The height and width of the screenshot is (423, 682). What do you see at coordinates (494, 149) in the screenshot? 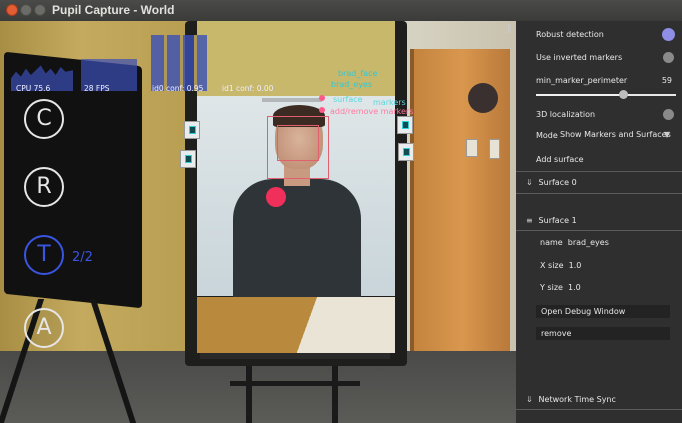
I see `wall-switch` at bounding box center [494, 149].